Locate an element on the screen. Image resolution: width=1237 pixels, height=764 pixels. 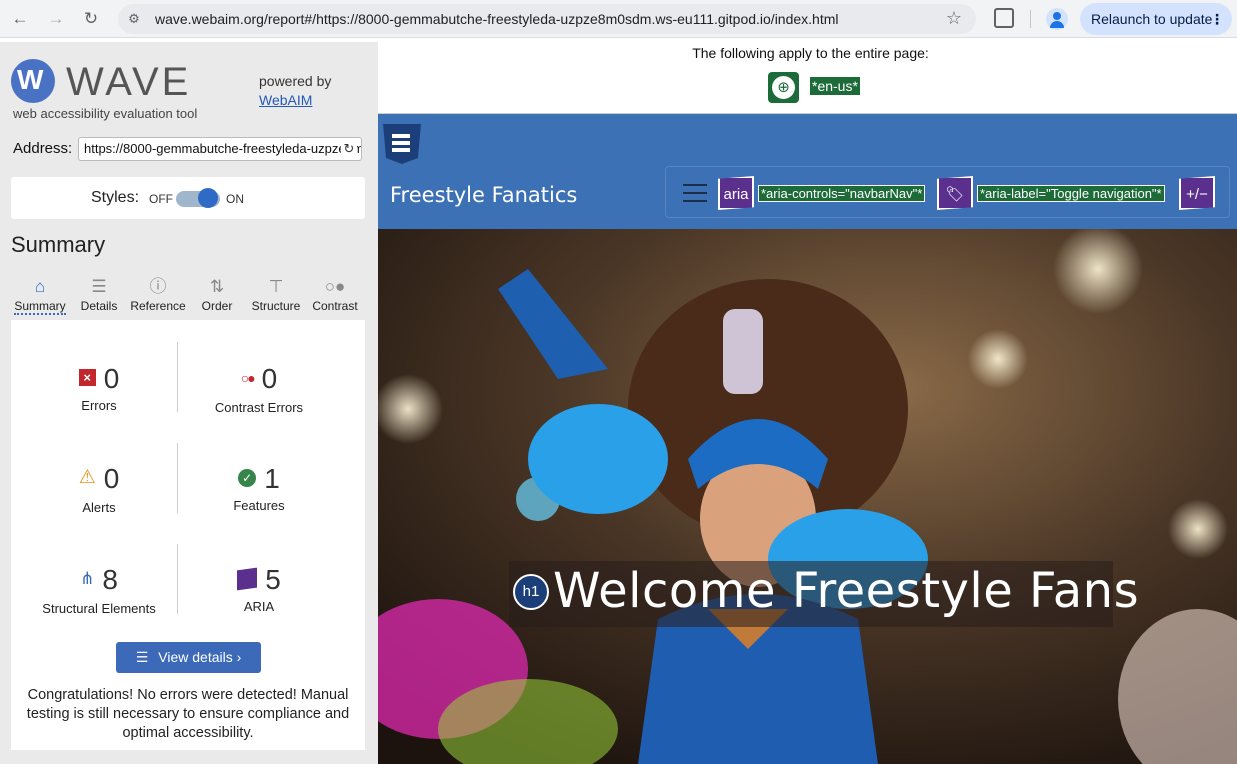
tab-summary: ⌂ Summary is located at coordinates (40, 294).